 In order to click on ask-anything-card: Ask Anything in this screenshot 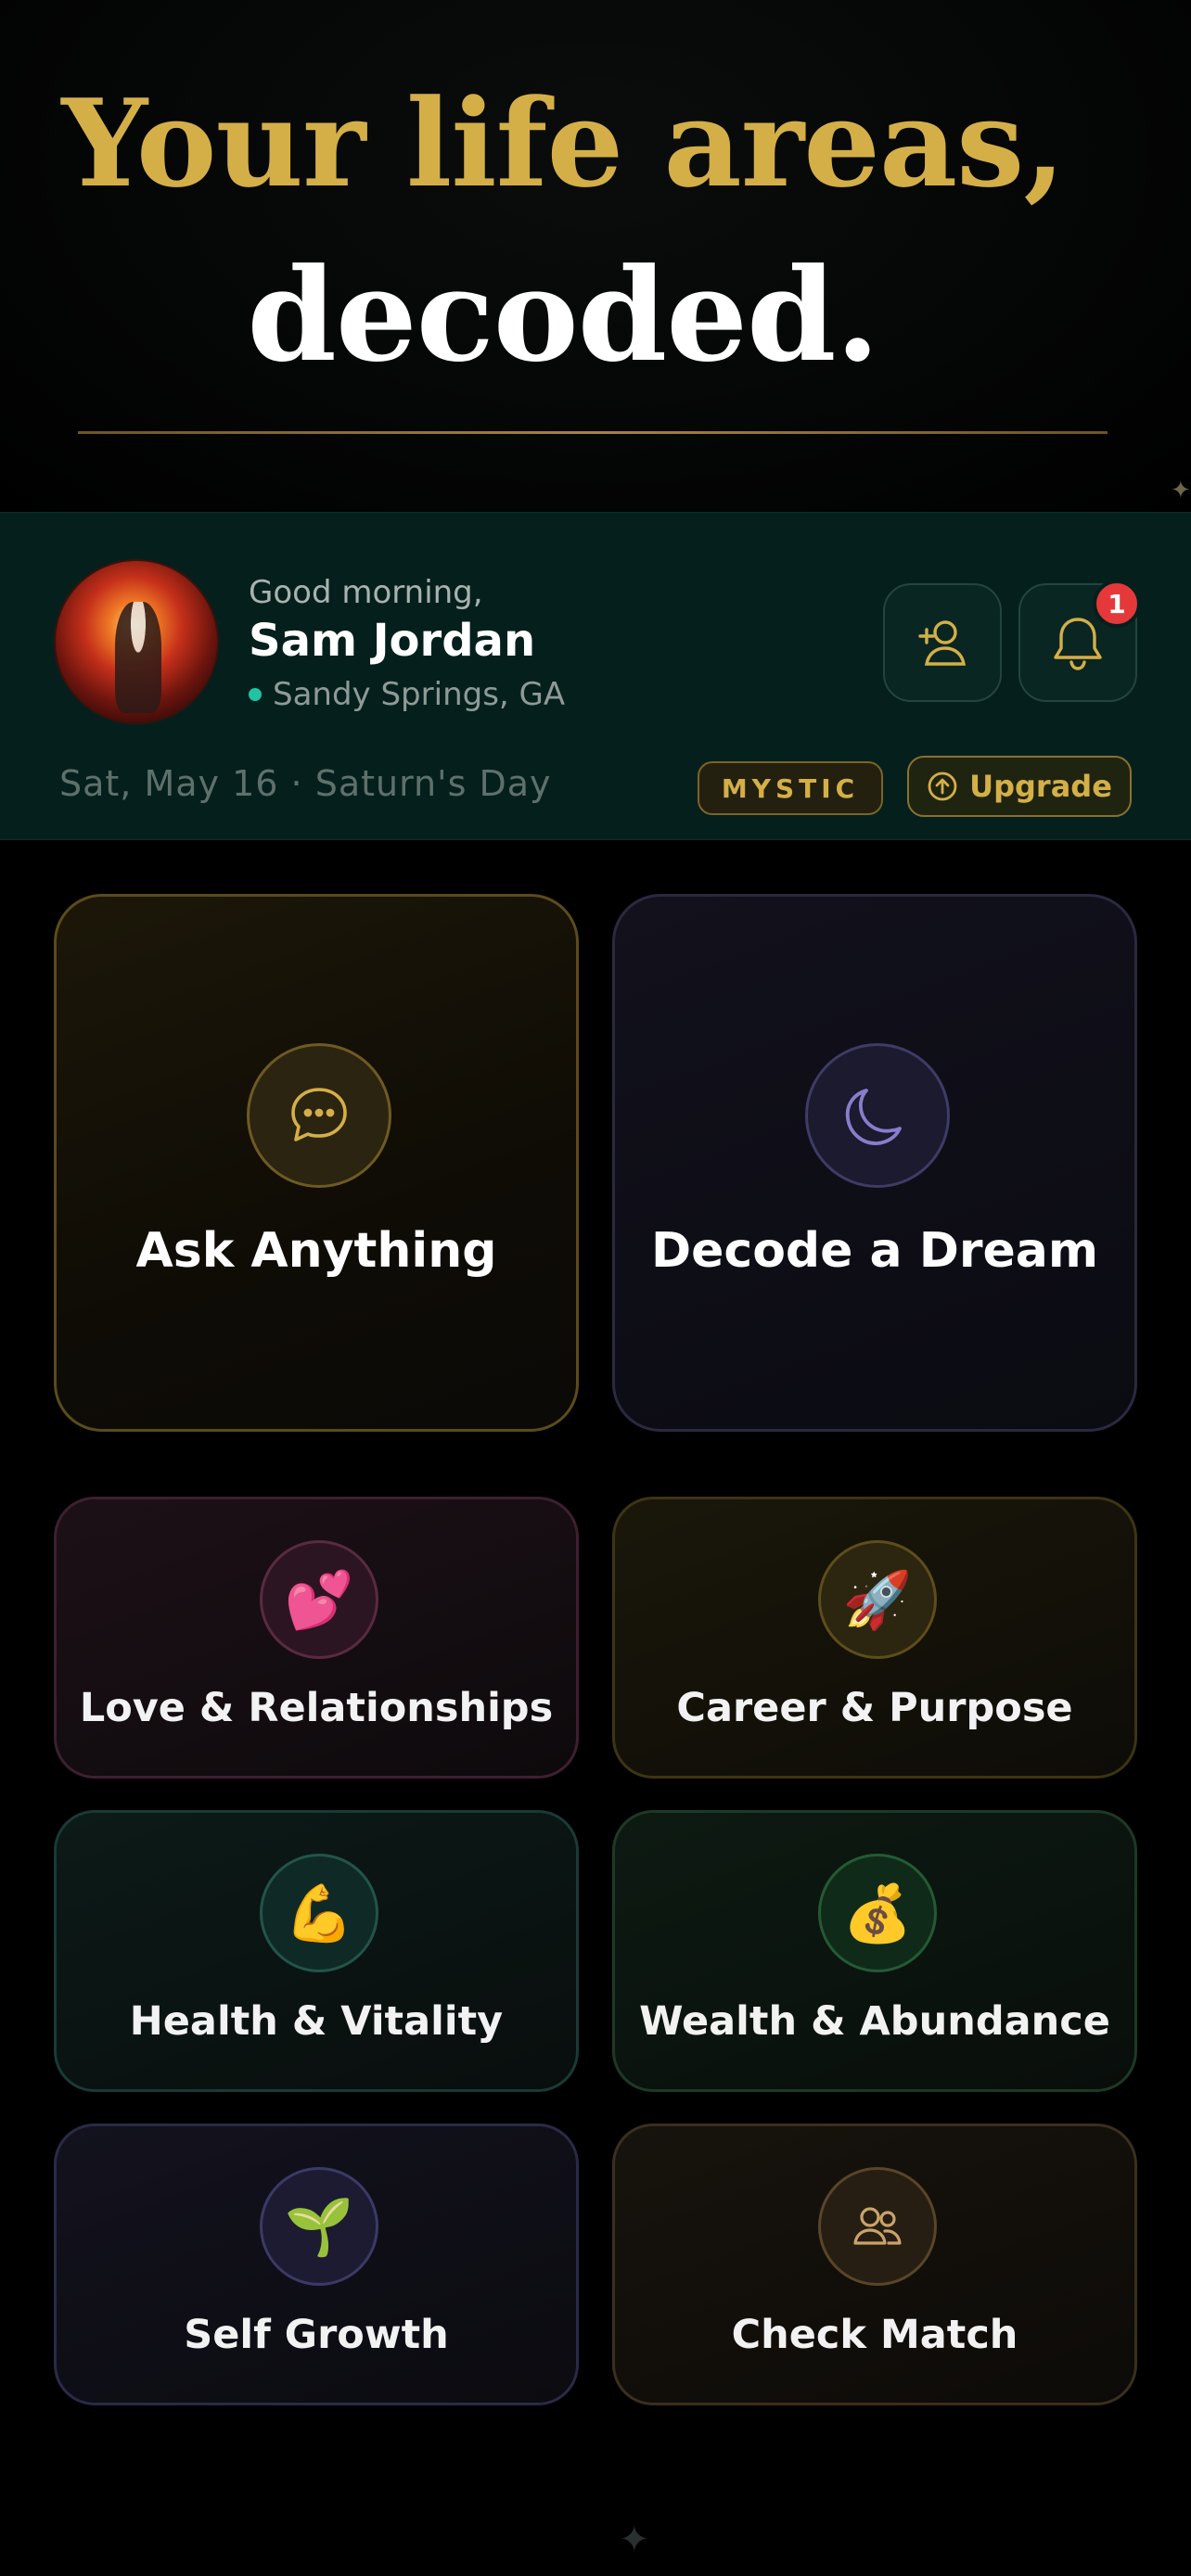, I will do `click(316, 1163)`.